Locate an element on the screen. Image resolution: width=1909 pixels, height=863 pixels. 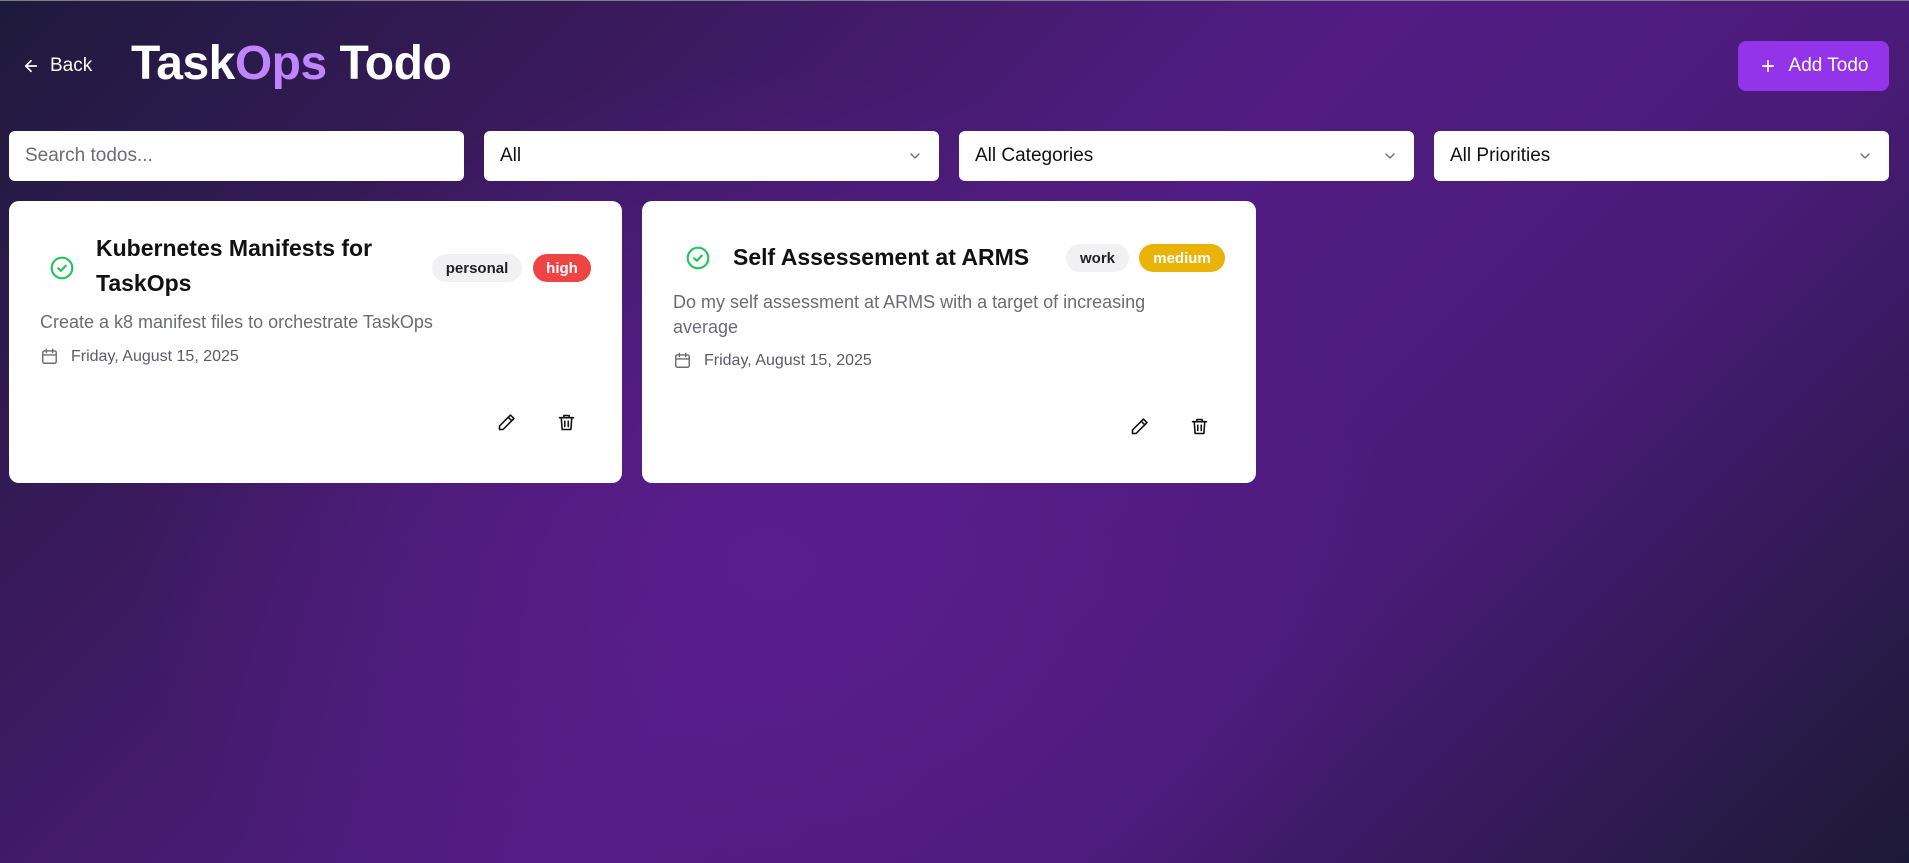
status-filter-value: All is located at coordinates (511, 155).